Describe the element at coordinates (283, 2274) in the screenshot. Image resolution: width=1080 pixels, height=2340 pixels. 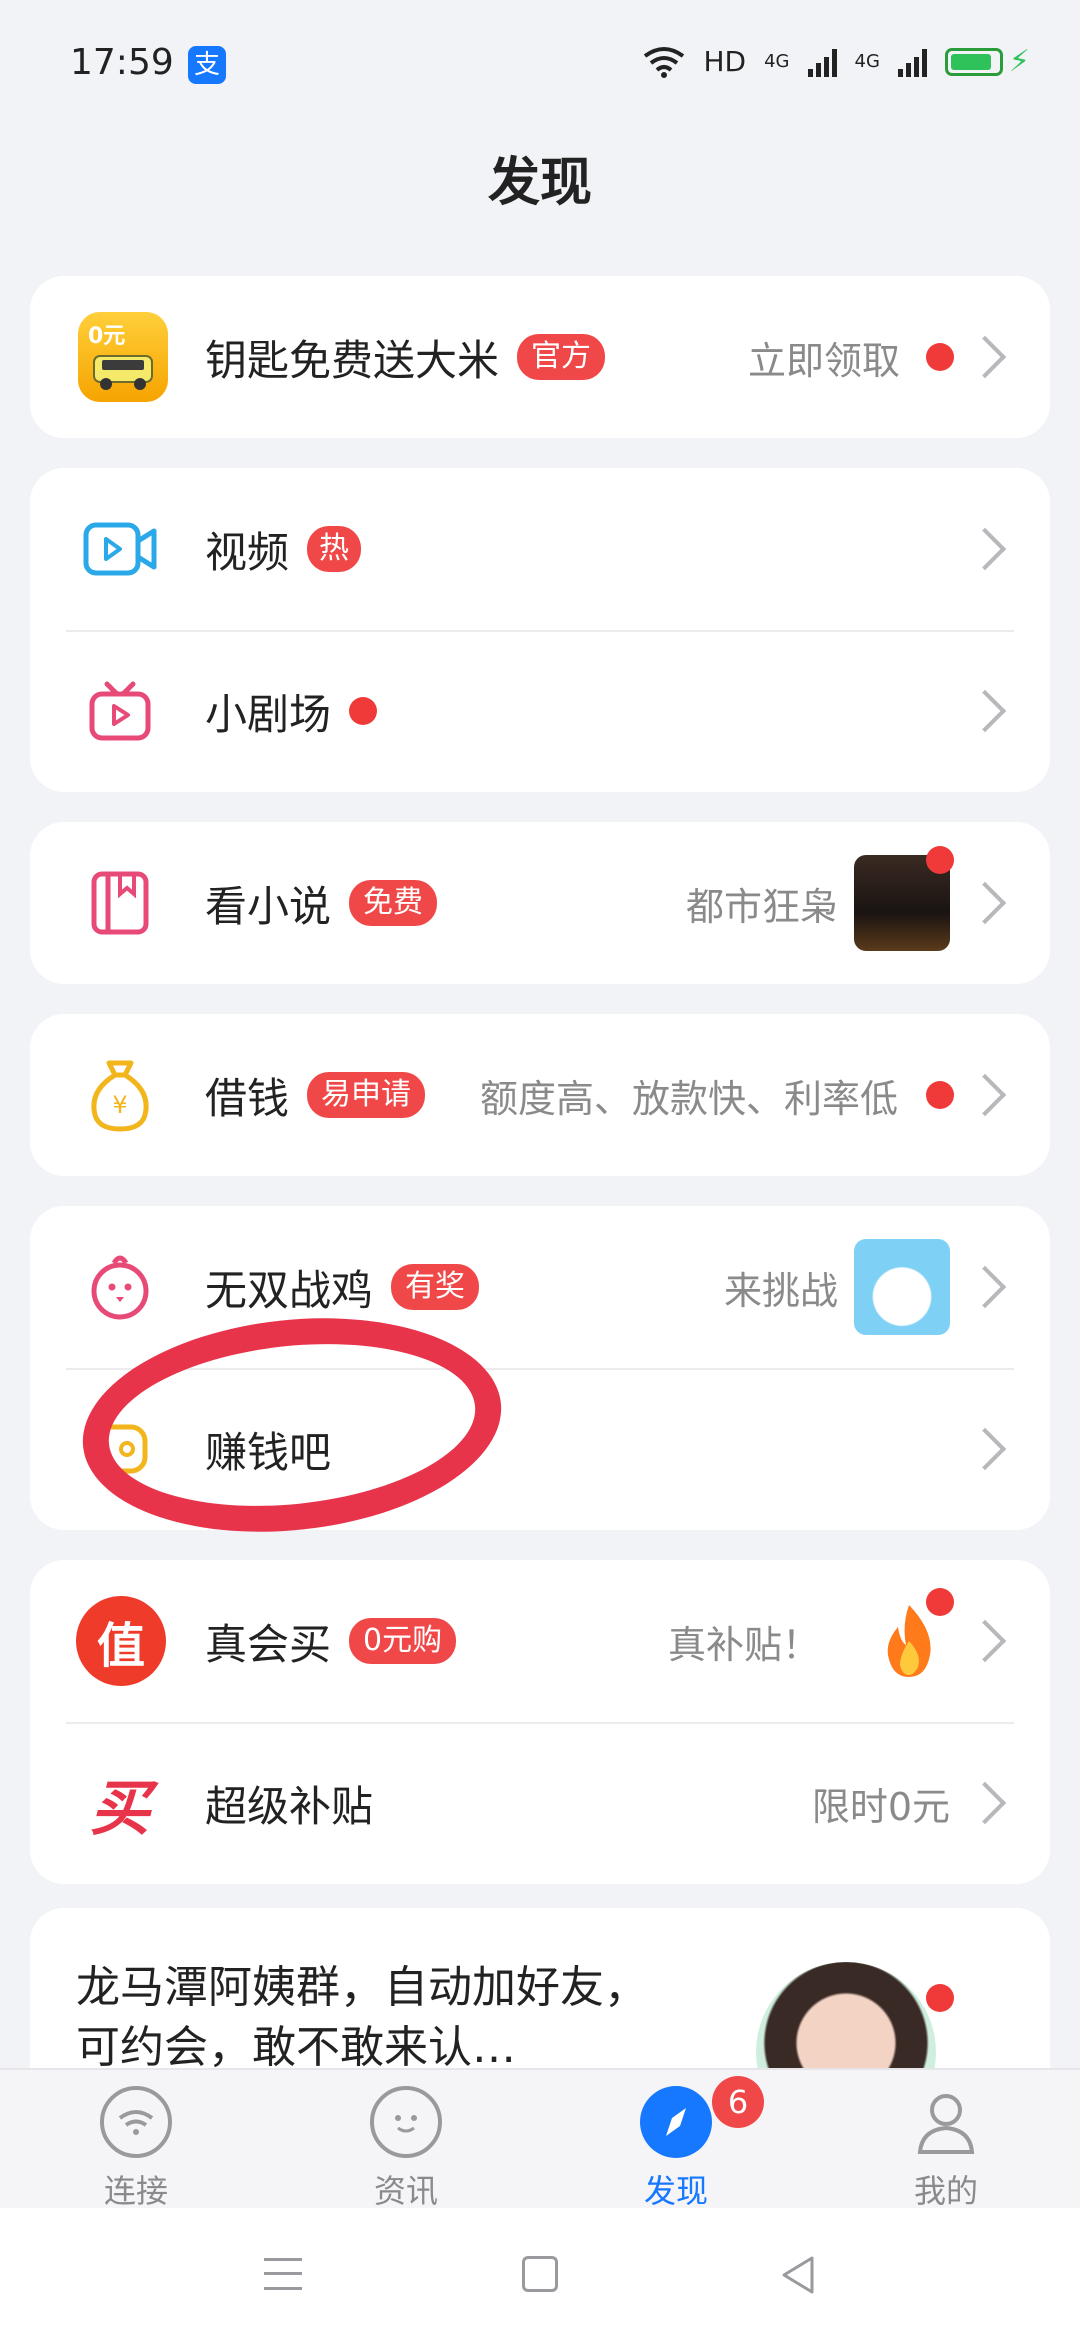
I see `menu-icon` at that location.